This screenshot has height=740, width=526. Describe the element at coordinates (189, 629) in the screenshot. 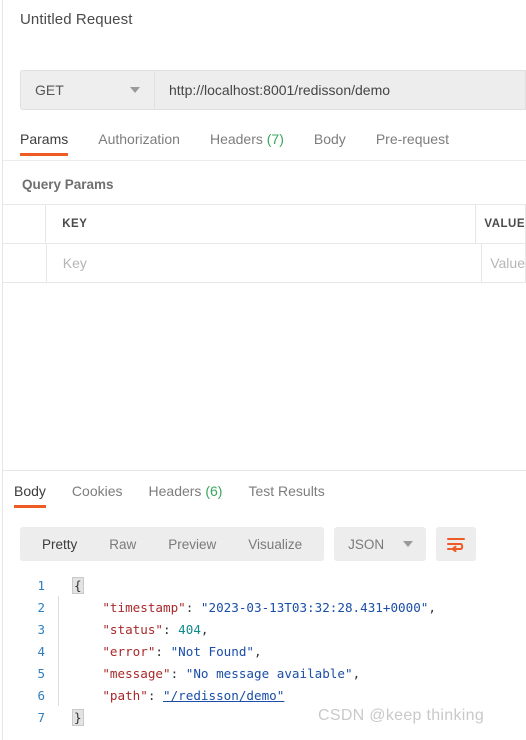

I see `json-value: 404` at that location.